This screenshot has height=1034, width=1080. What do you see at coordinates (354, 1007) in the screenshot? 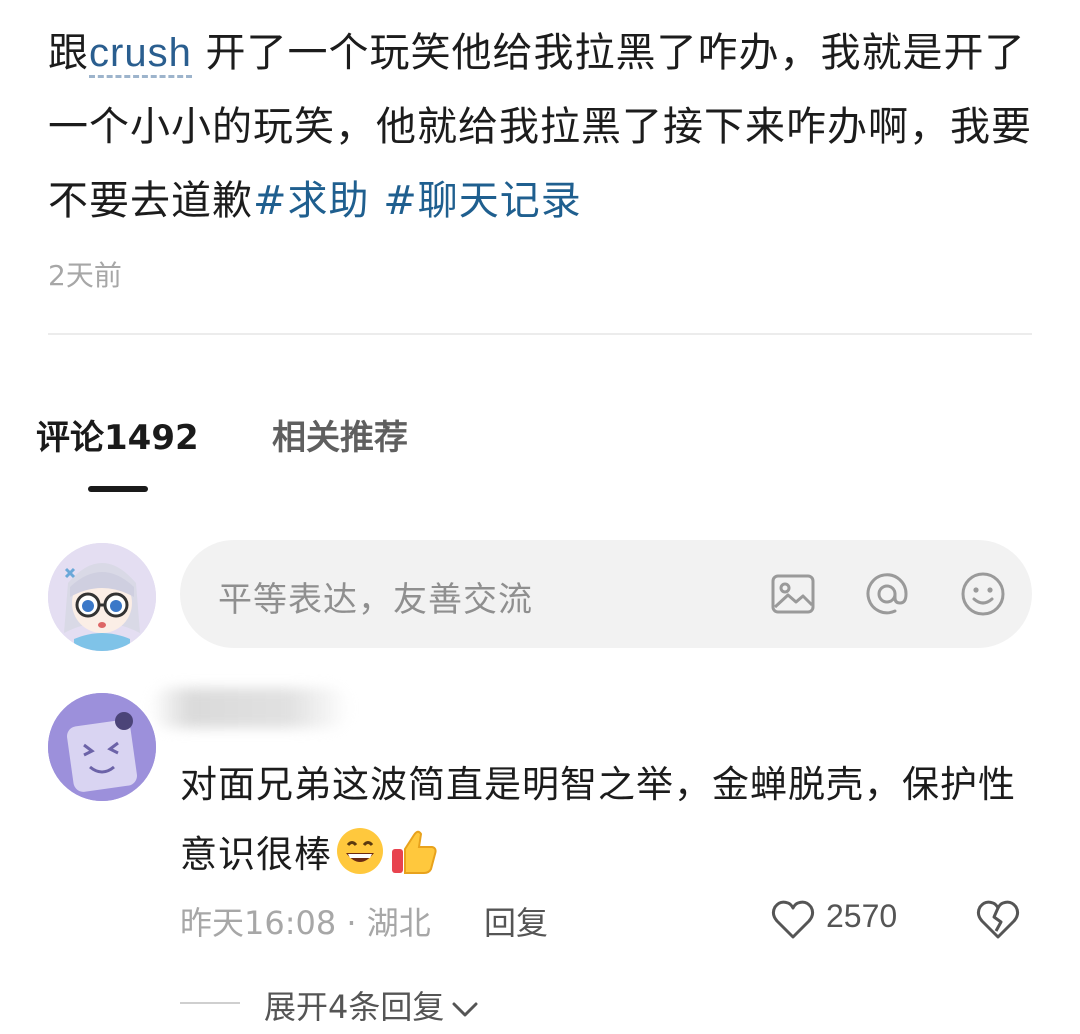
I see `expand-replies-label: 展开4条回复` at bounding box center [354, 1007].